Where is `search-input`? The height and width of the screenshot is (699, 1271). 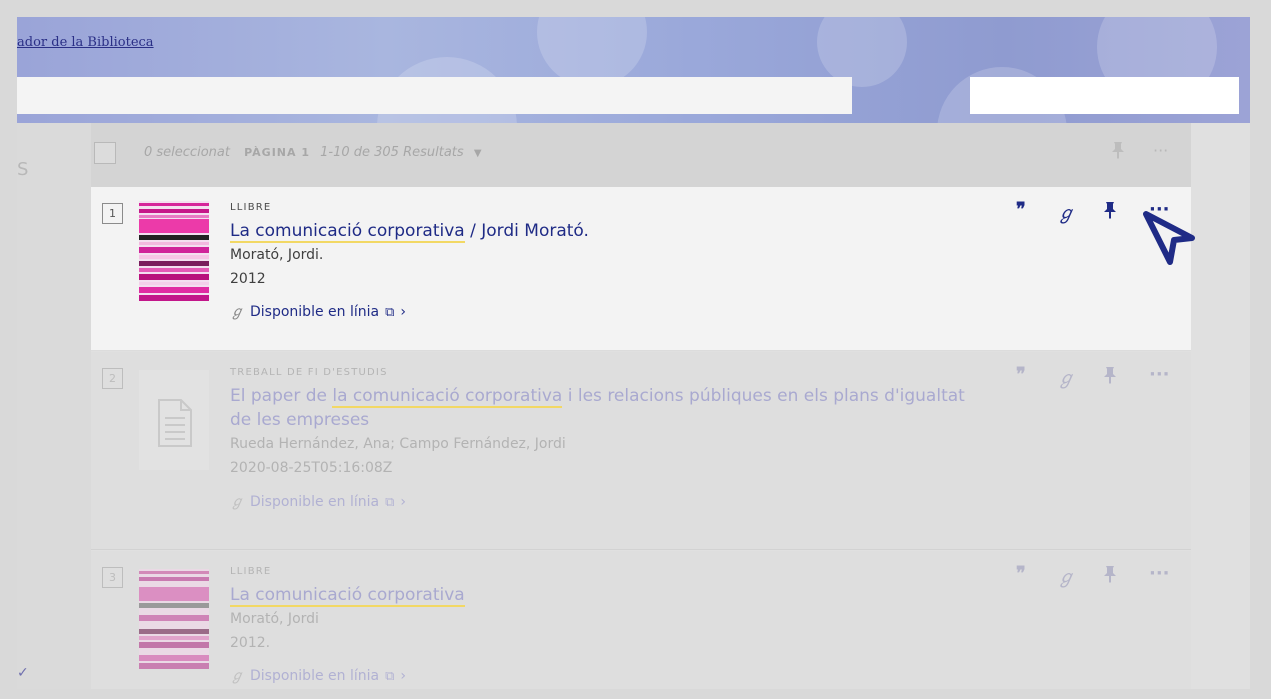 search-input is located at coordinates (434, 95).